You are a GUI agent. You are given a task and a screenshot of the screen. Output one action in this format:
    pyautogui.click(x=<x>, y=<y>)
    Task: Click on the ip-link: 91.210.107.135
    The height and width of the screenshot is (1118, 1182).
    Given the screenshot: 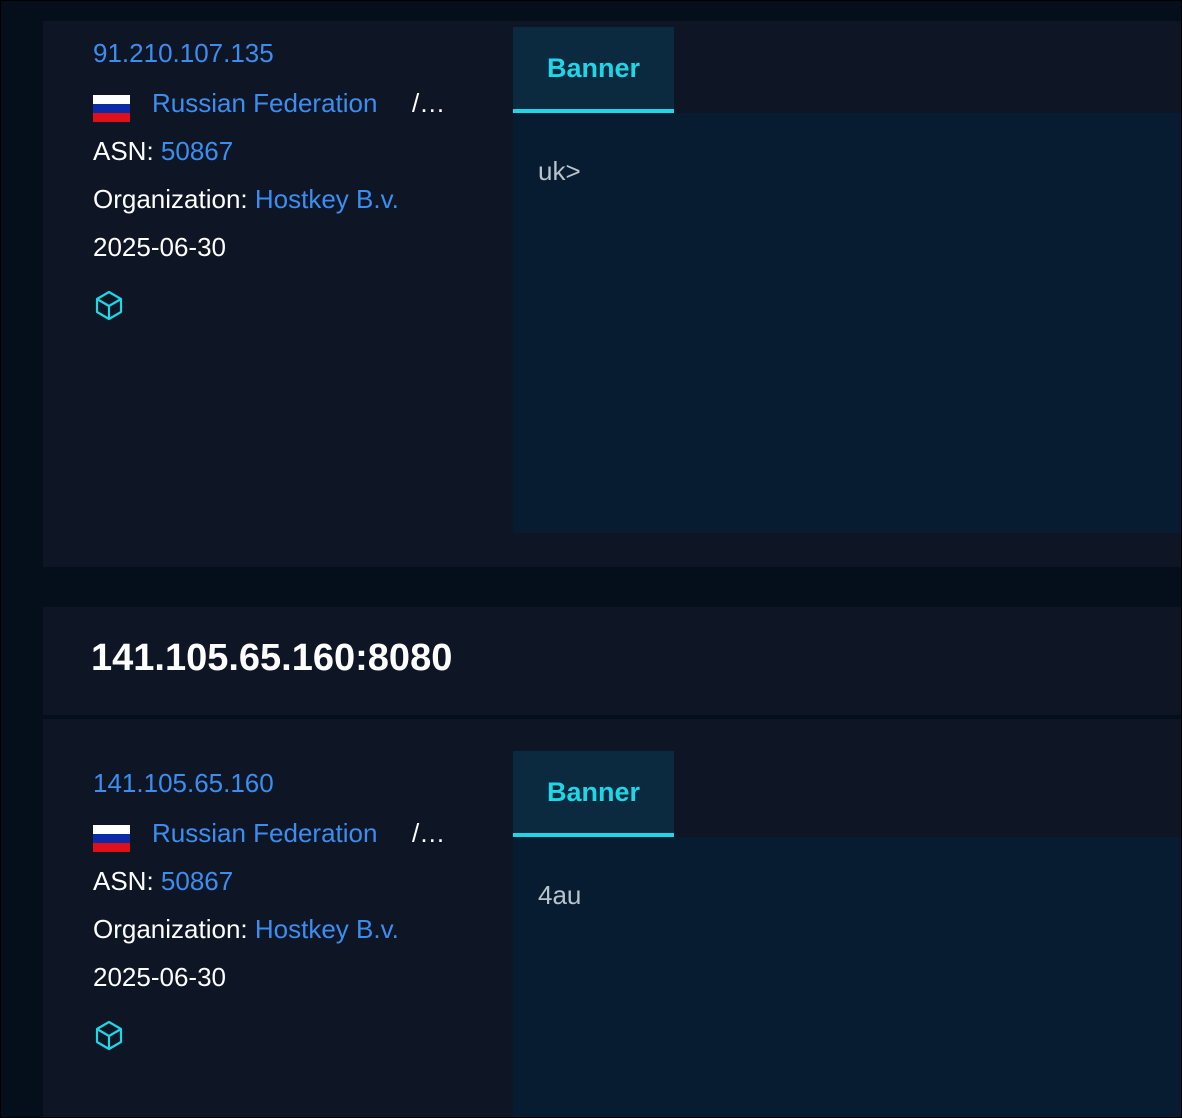 What is the action you would take?
    pyautogui.click(x=183, y=53)
    